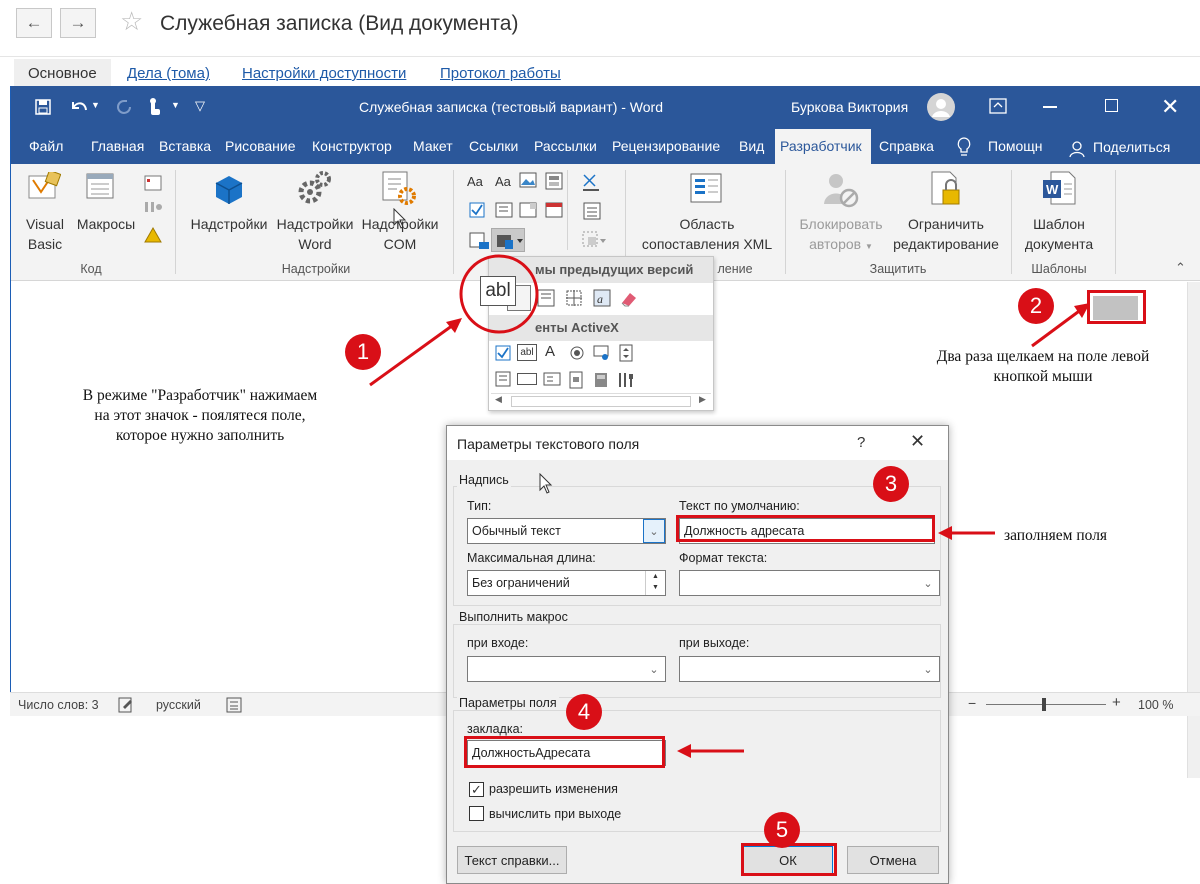 The height and width of the screenshot is (884, 1200). Describe the element at coordinates (809, 669) in the screenshot. I see `on-exit-select: ⌄` at that location.